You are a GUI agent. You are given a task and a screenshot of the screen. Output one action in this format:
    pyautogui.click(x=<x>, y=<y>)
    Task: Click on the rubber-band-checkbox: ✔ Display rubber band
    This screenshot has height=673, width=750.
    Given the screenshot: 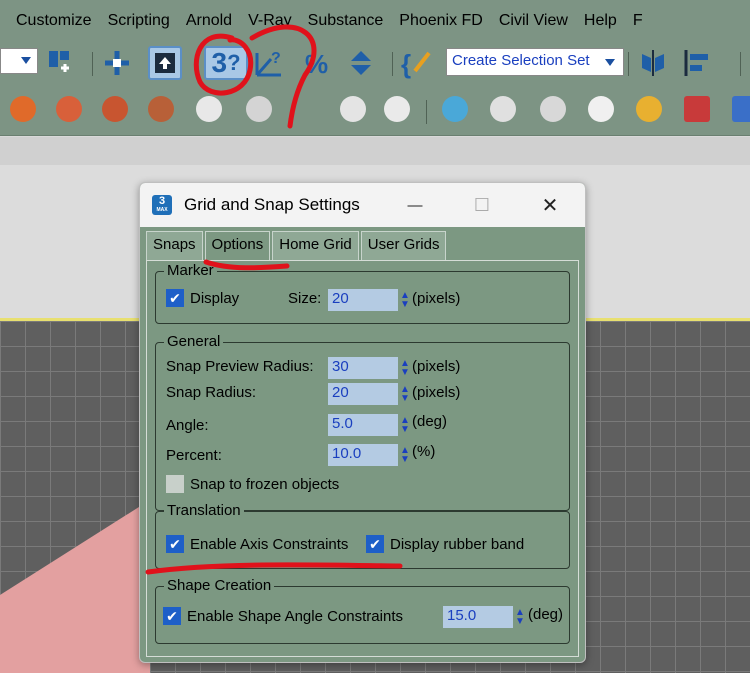 What is the action you would take?
    pyautogui.click(x=445, y=544)
    